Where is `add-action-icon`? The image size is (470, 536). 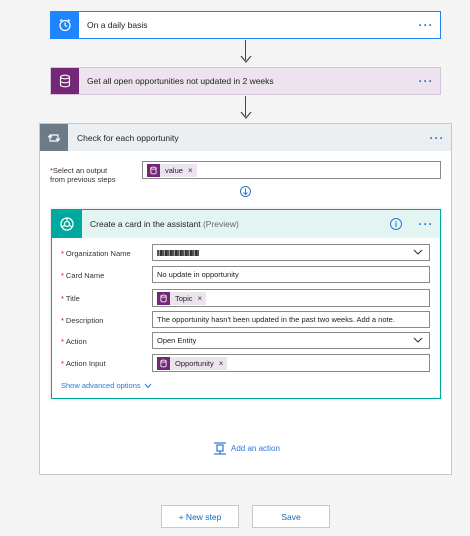 add-action-icon is located at coordinates (220, 448).